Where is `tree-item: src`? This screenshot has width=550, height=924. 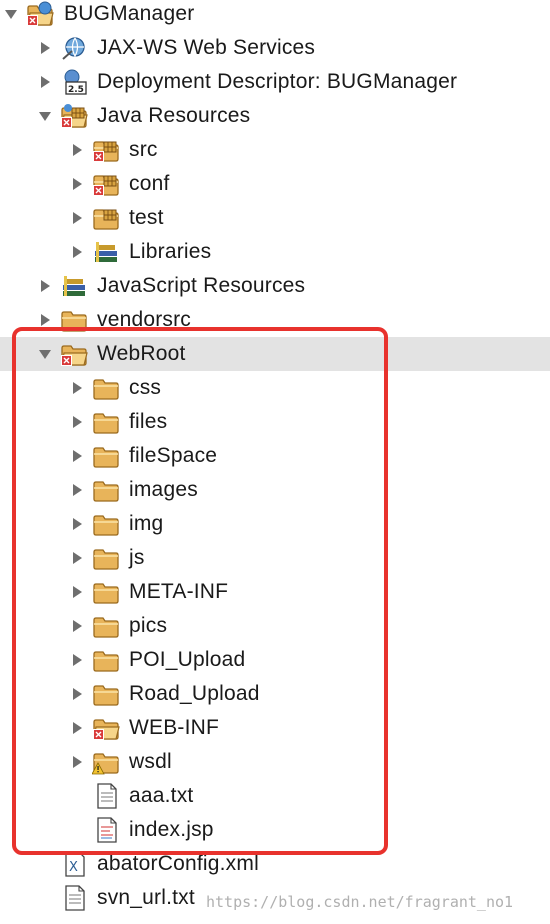
tree-item: src is located at coordinates (275, 150).